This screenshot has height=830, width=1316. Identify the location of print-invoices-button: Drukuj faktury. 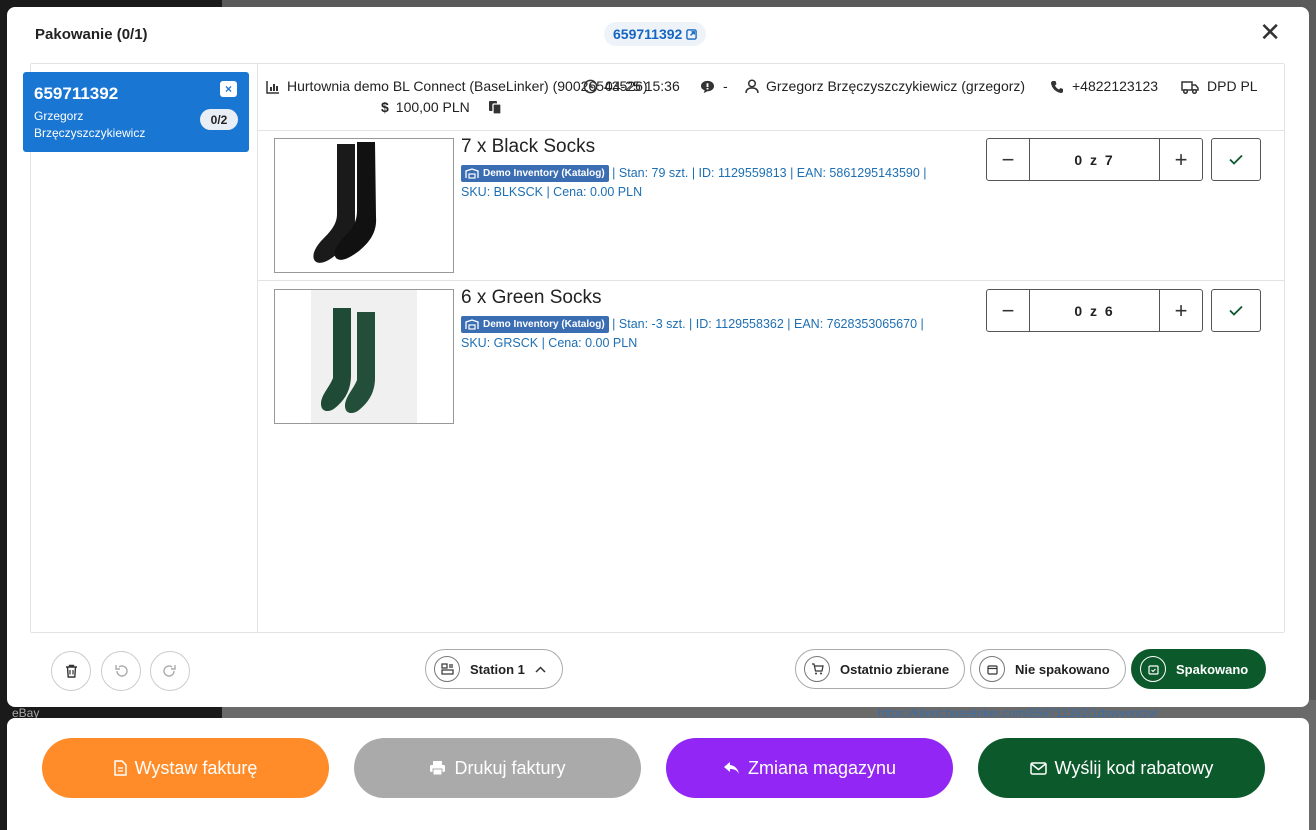
(497, 768).